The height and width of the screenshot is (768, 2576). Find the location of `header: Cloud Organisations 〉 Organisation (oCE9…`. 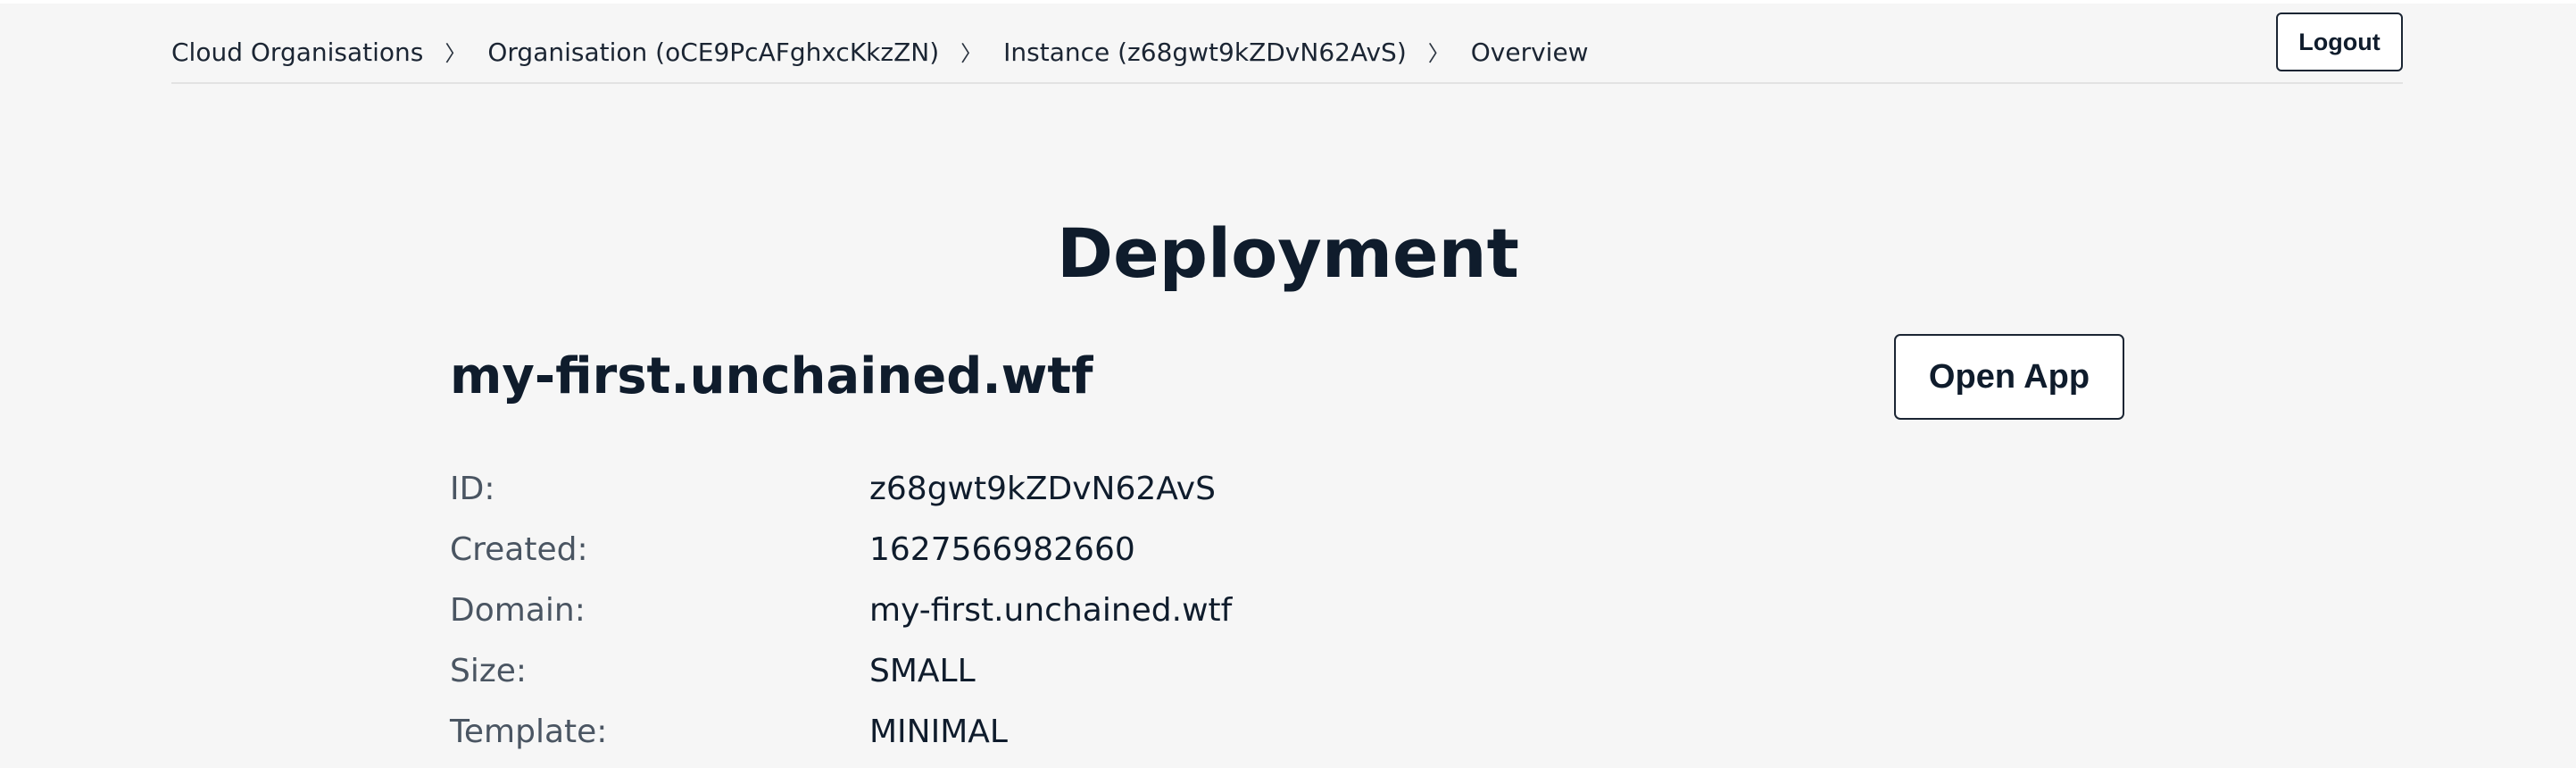

header: Cloud Organisations 〉 Organisation (oCE9… is located at coordinates (1287, 45).